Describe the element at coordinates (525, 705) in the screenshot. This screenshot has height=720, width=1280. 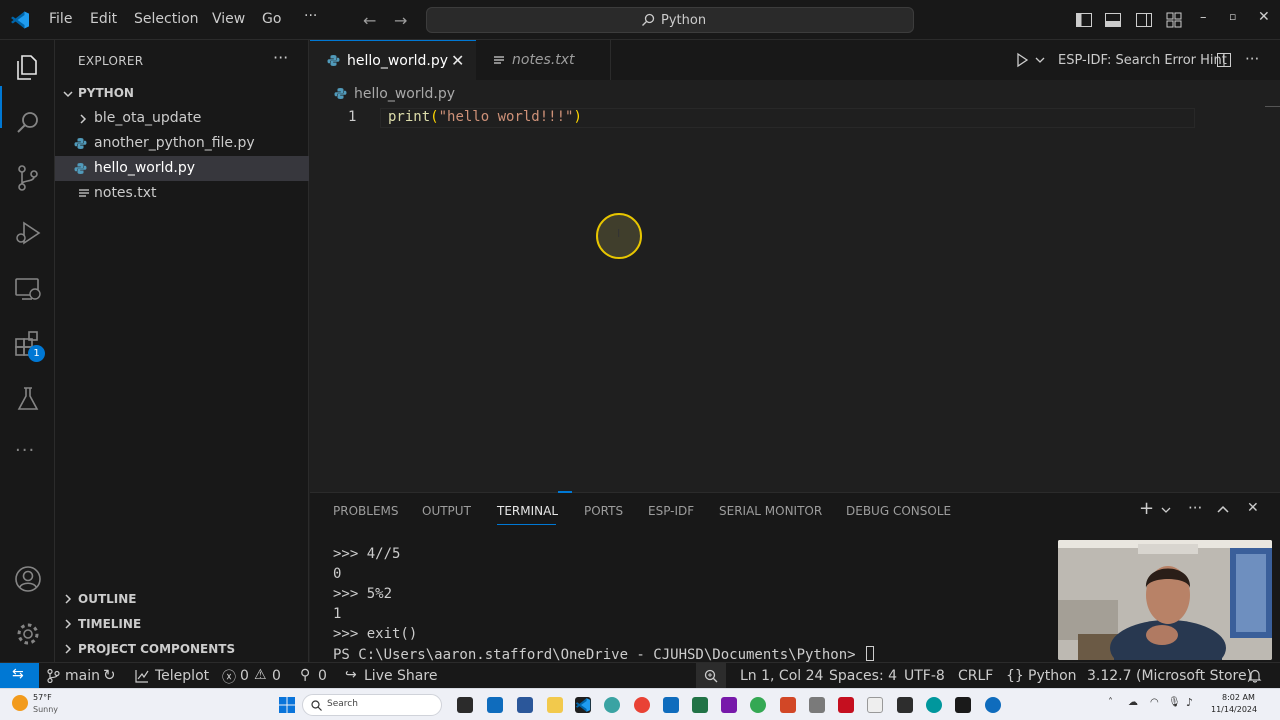
I see `word-icon` at that location.